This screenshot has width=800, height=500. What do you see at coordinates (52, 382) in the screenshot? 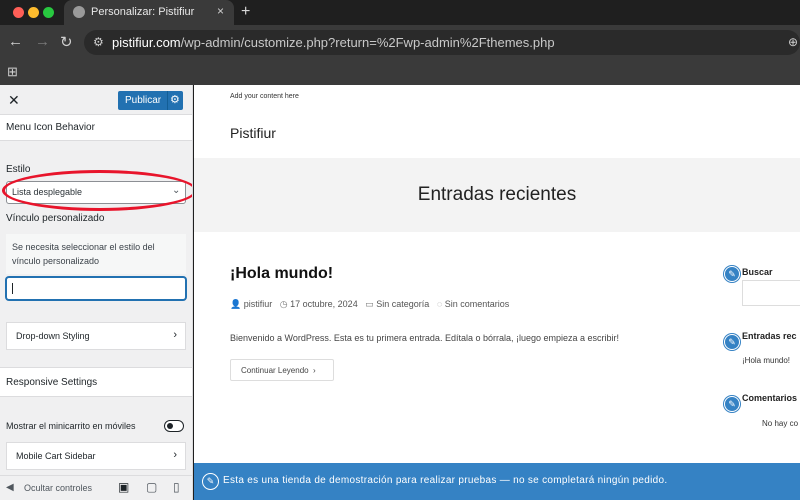
I see `responsive-settings-text: Responsive Settings` at bounding box center [52, 382].